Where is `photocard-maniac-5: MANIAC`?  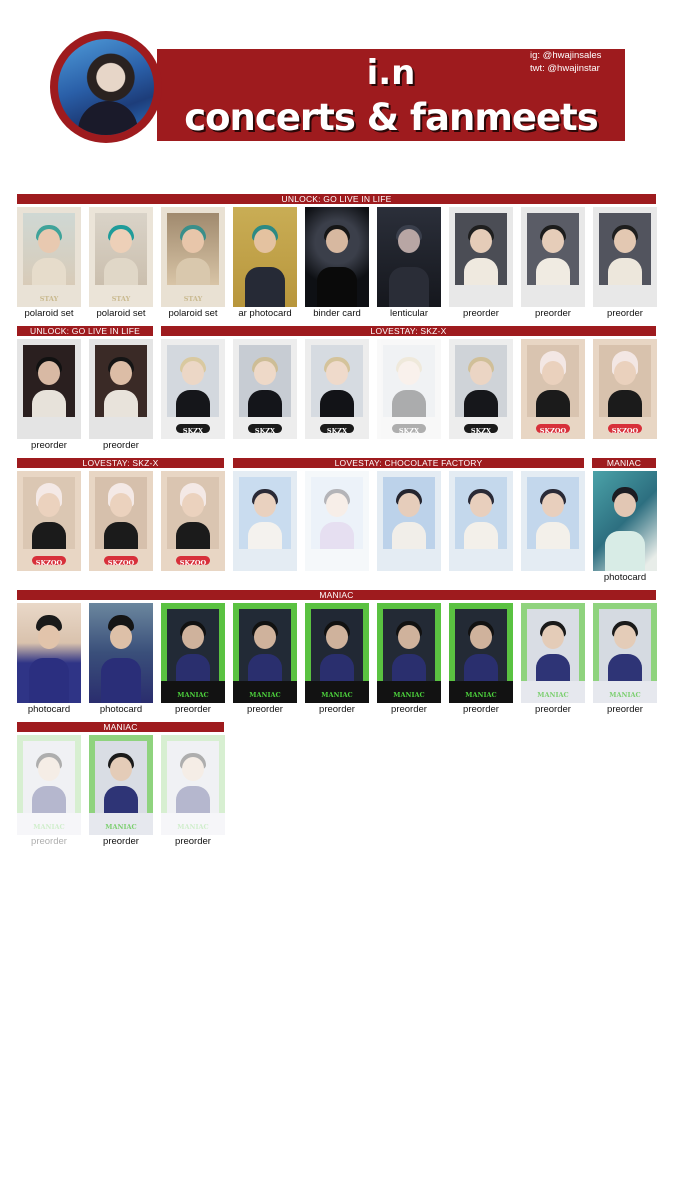 photocard-maniac-5: MANIAC is located at coordinates (265, 653).